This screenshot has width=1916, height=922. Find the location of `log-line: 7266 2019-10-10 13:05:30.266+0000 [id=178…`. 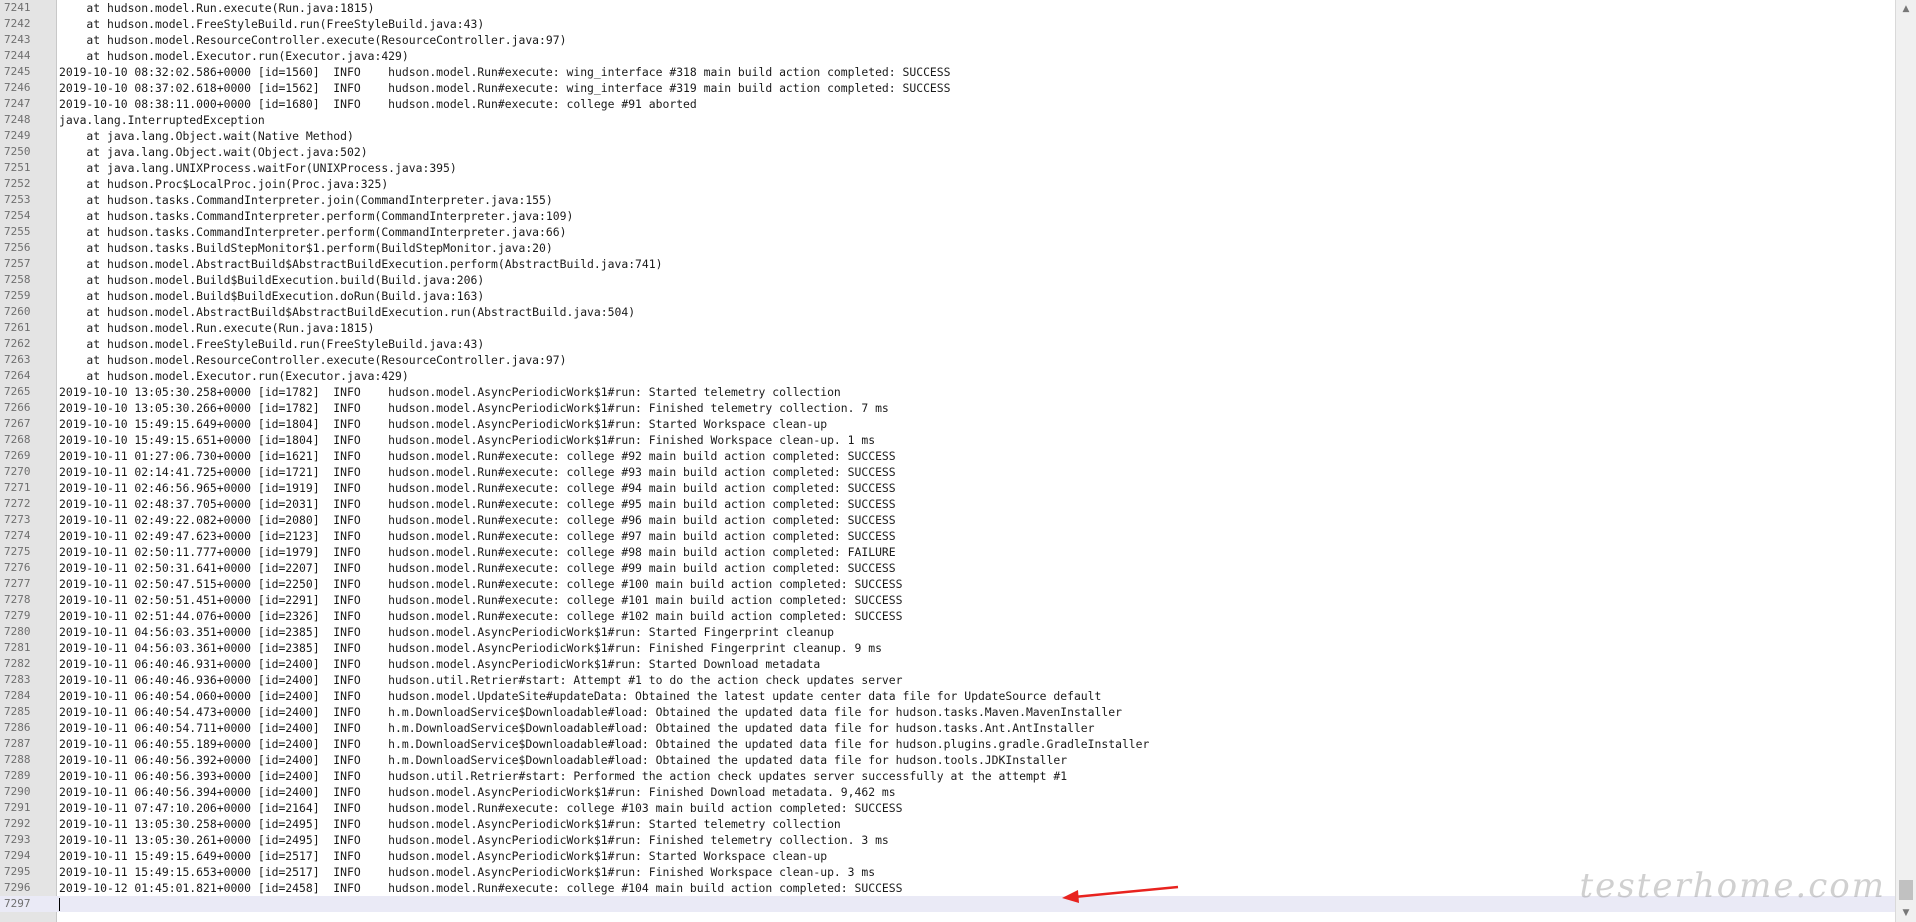

log-line: 7266 2019-10-10 13:05:30.266+0000 [id=178… is located at coordinates (948, 408).